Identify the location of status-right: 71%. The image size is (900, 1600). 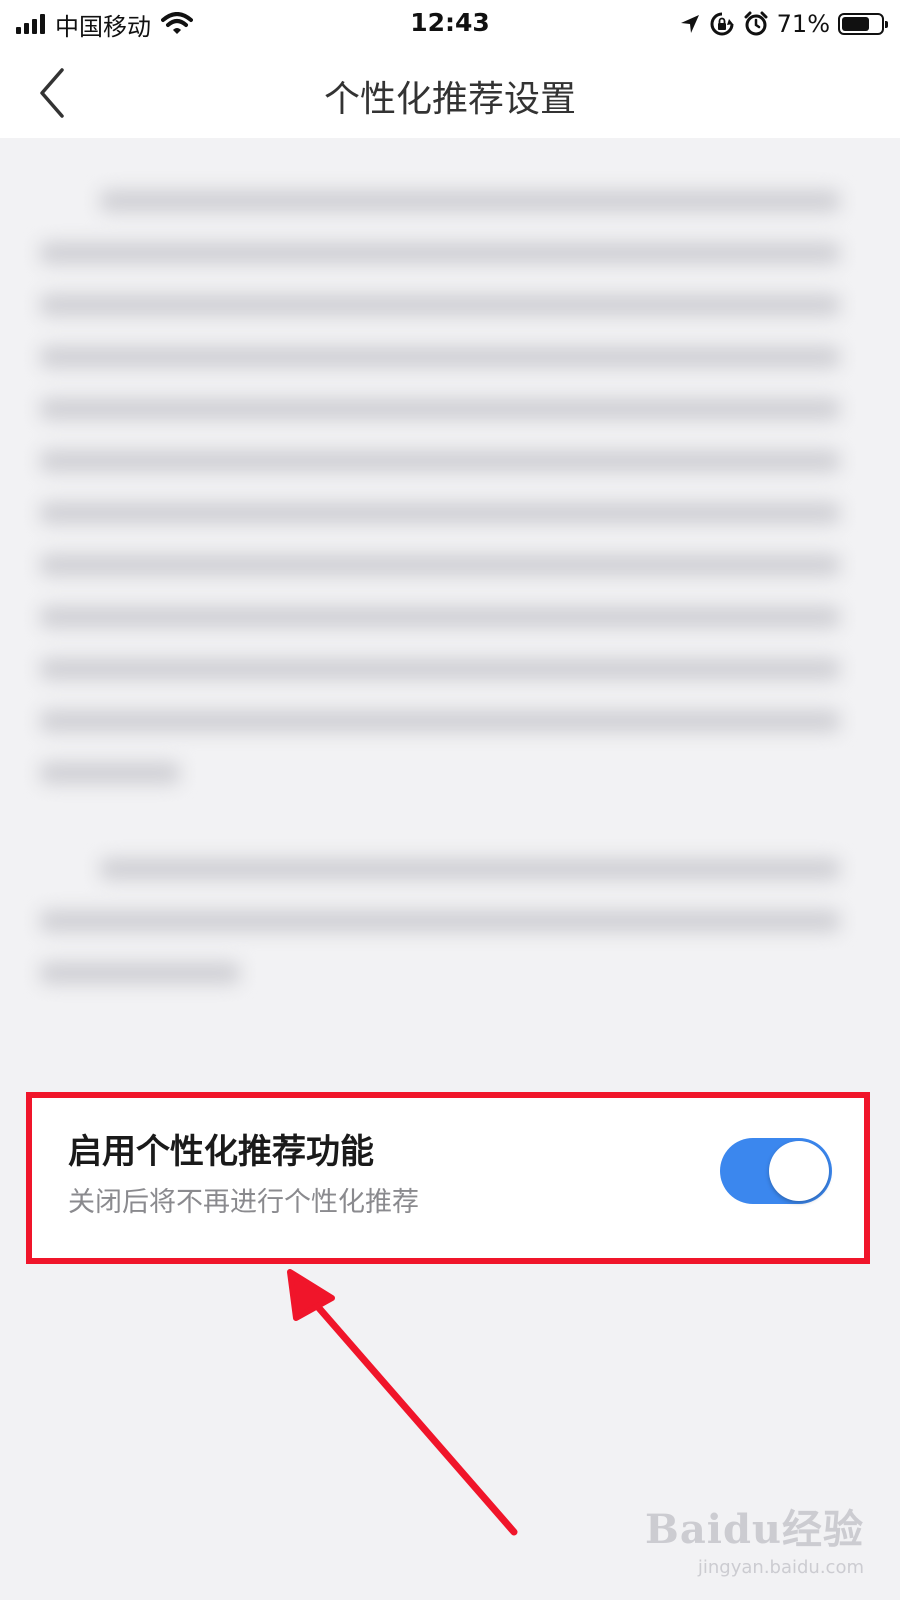
(783, 24).